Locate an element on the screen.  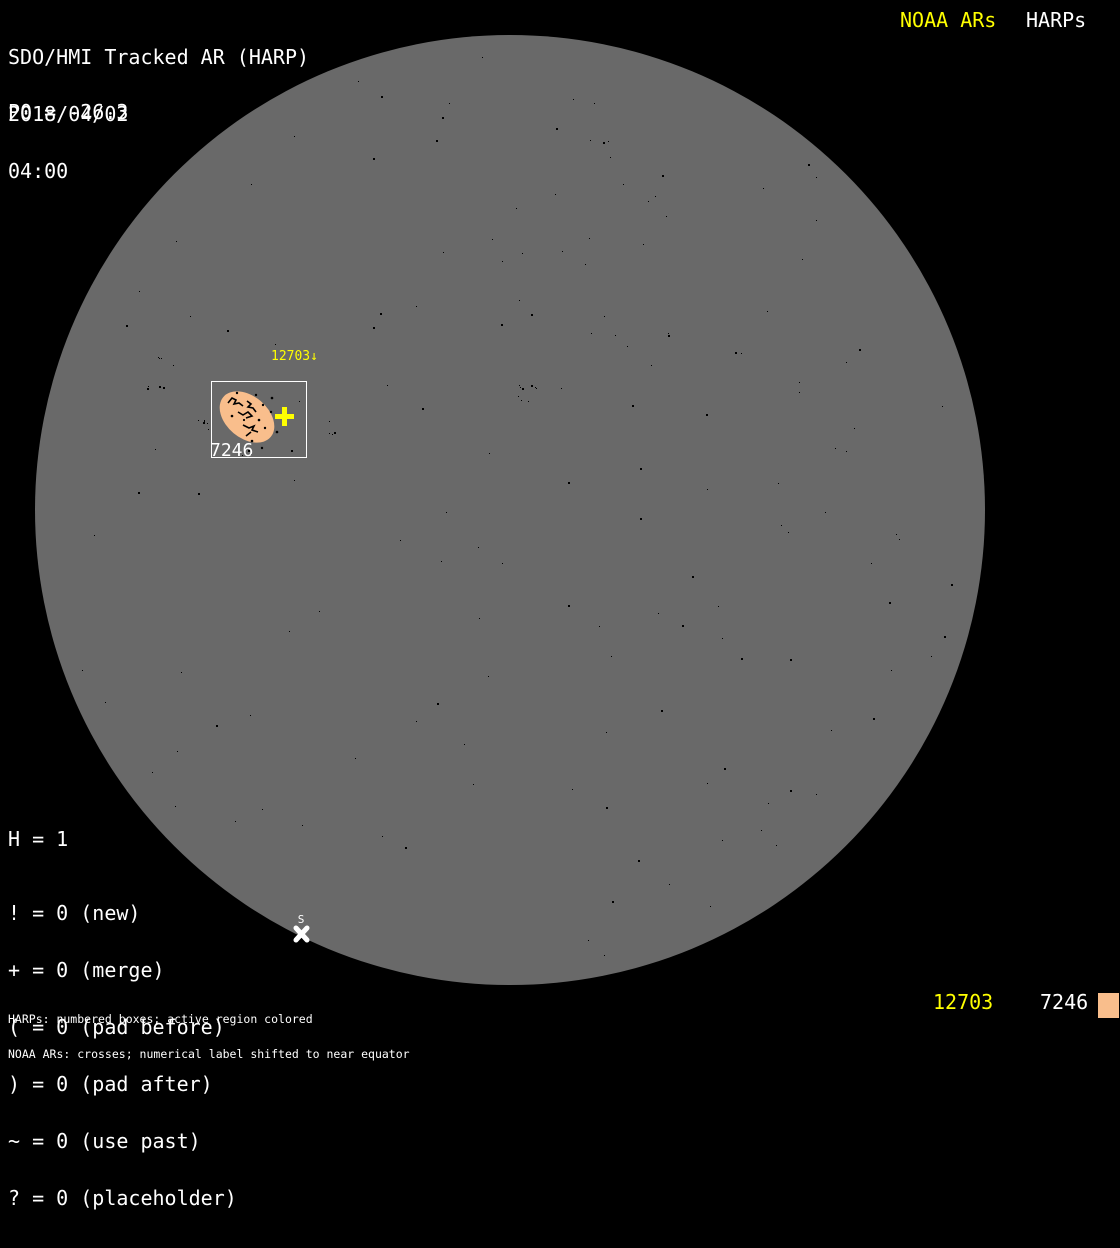
footer-noaa-number: 12703 is located at coordinates (963, 1002).